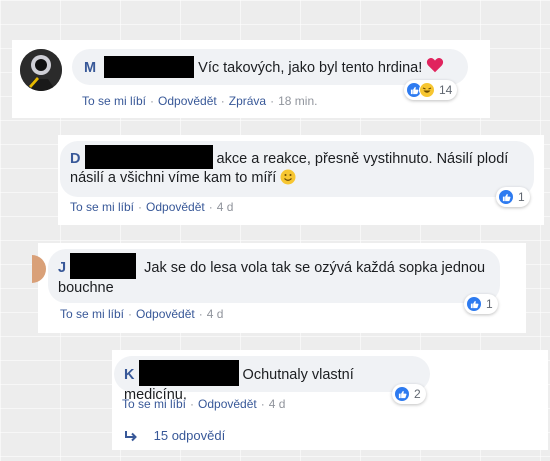 The image size is (550, 461). What do you see at coordinates (86, 288) in the screenshot?
I see `comment-text-line2: bouchne` at bounding box center [86, 288].